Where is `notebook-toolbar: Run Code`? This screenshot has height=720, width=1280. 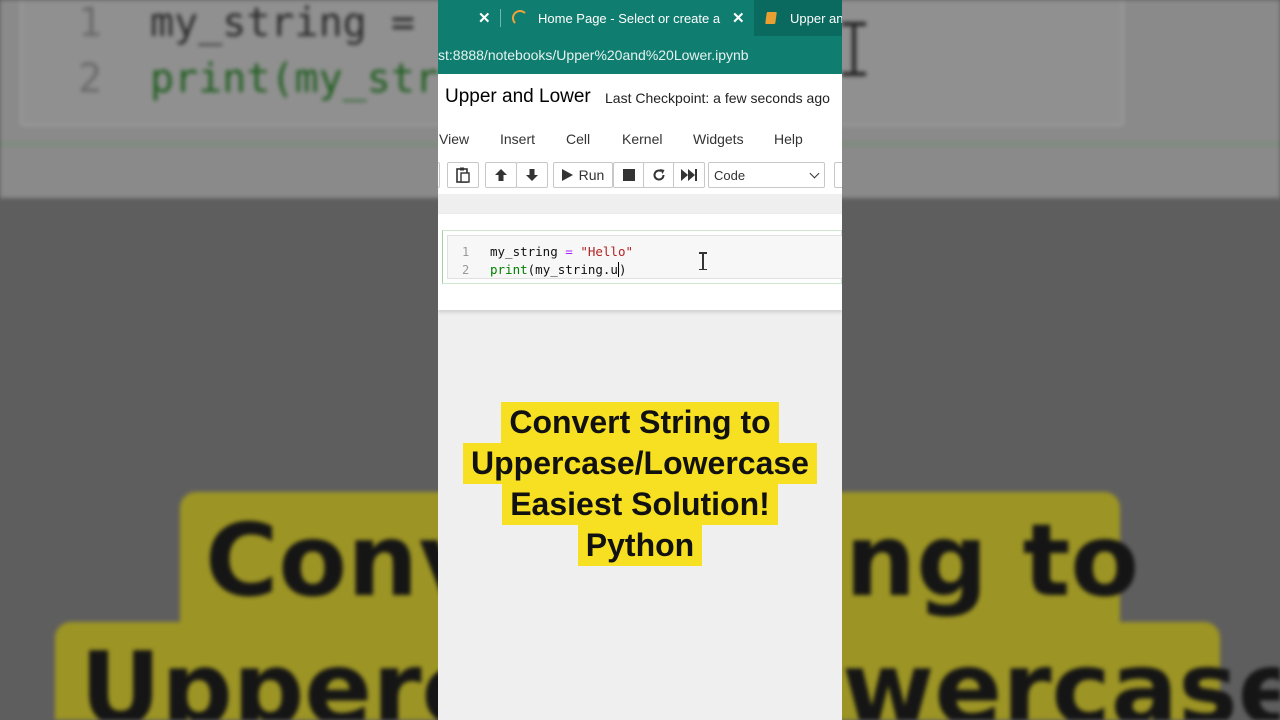
notebook-toolbar: Run Code is located at coordinates (640, 176).